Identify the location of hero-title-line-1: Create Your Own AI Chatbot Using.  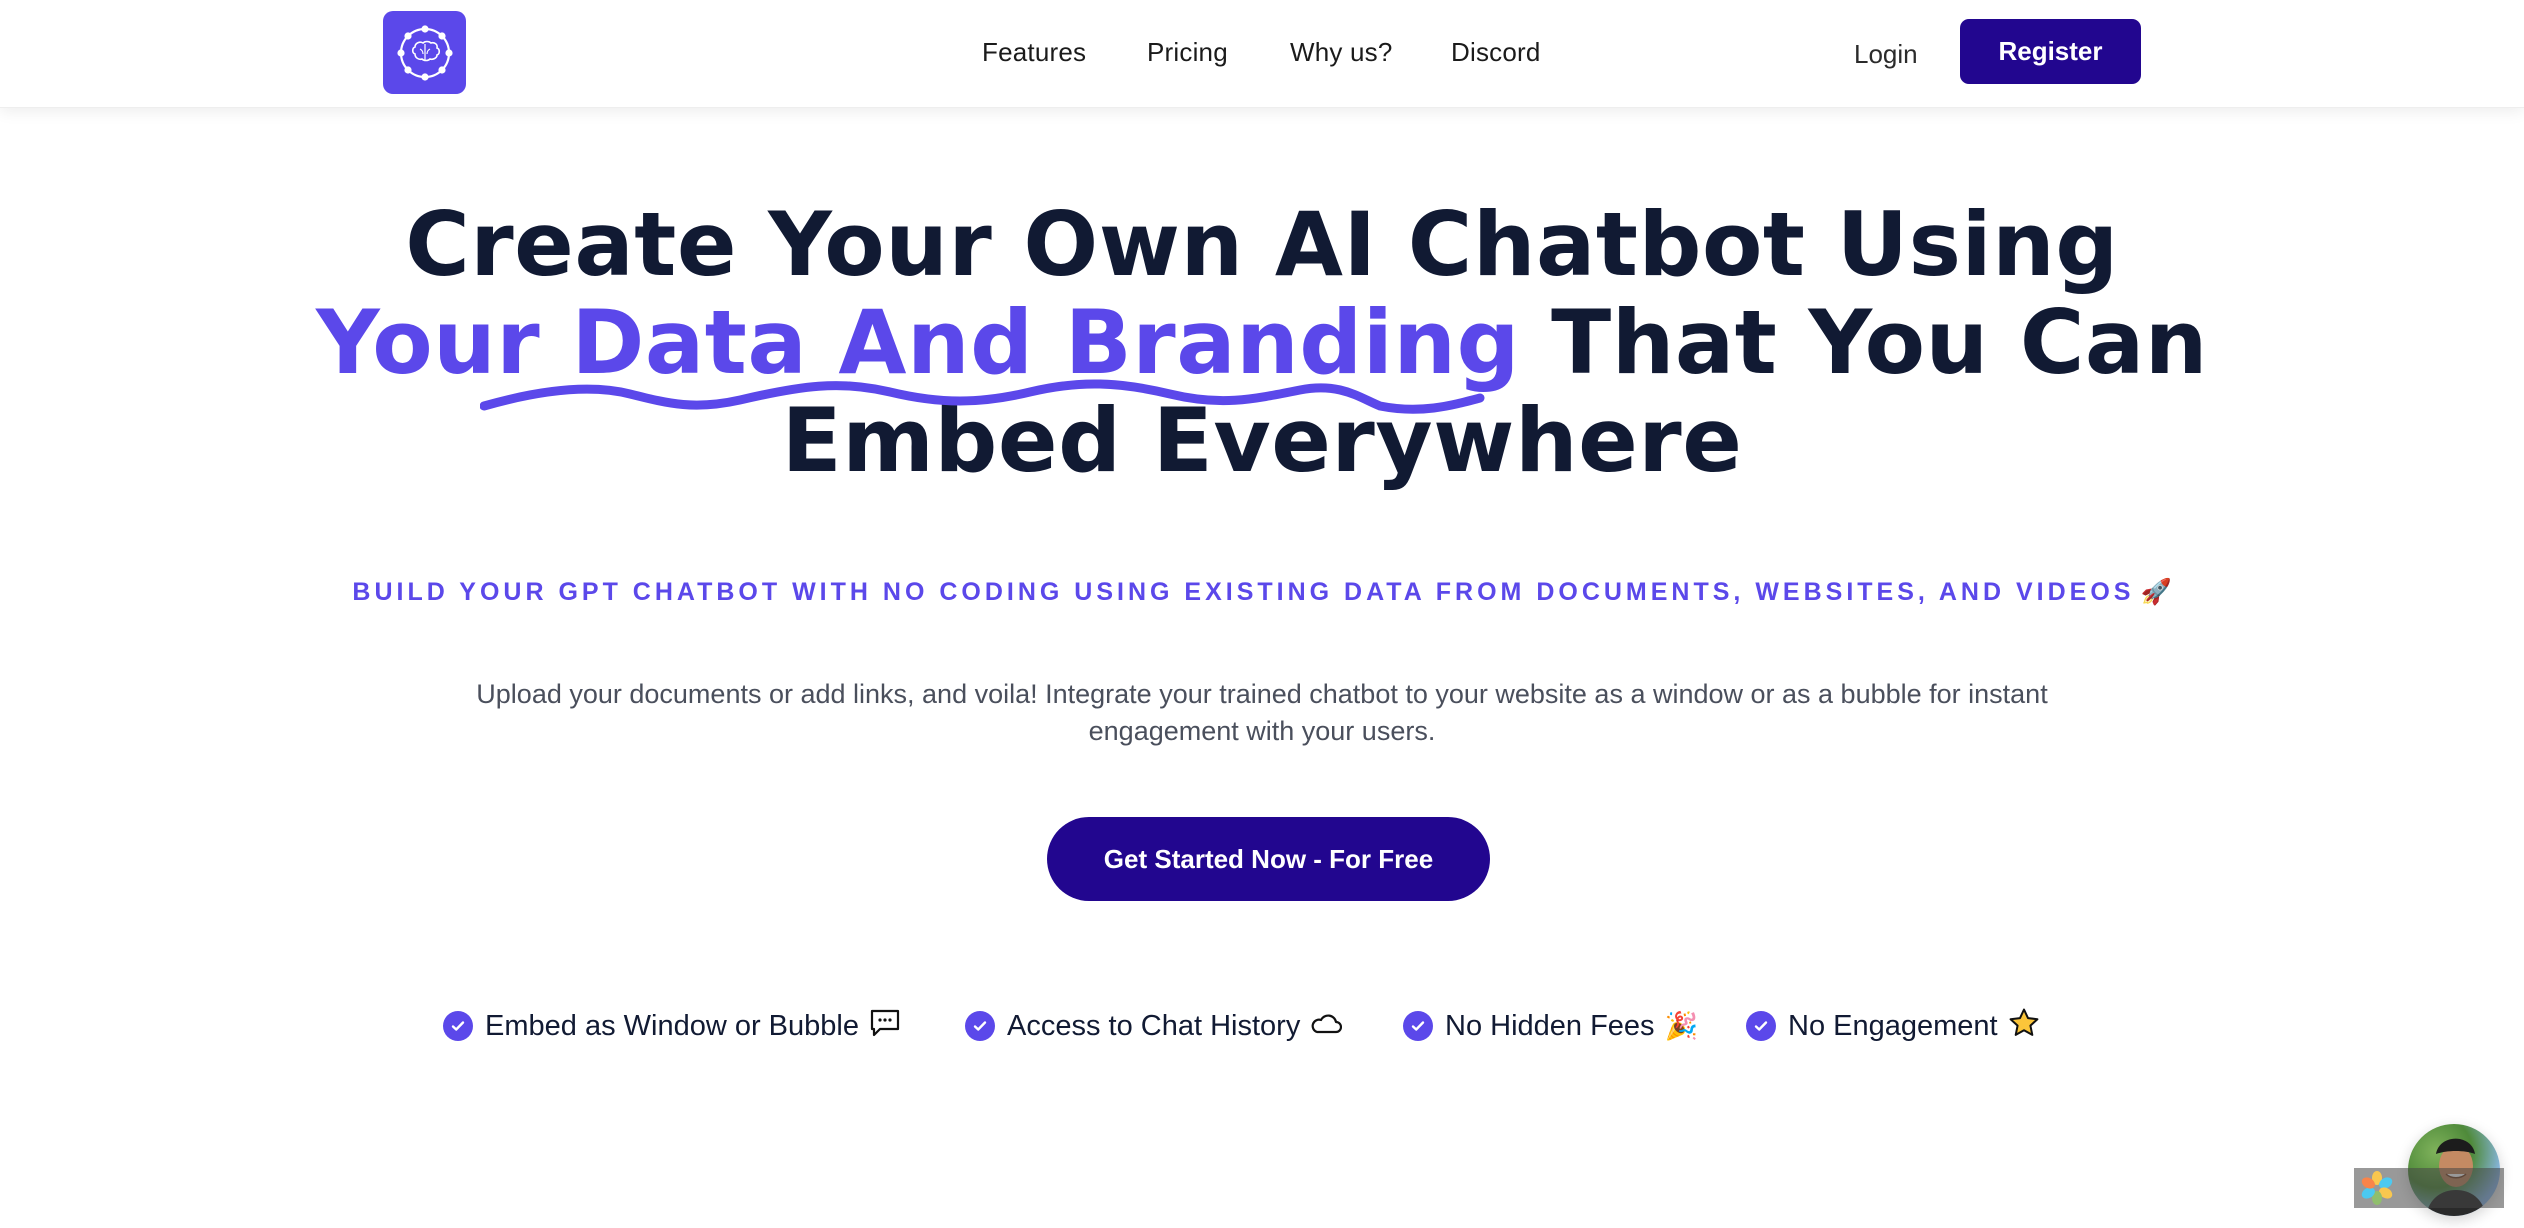
(1262, 244).